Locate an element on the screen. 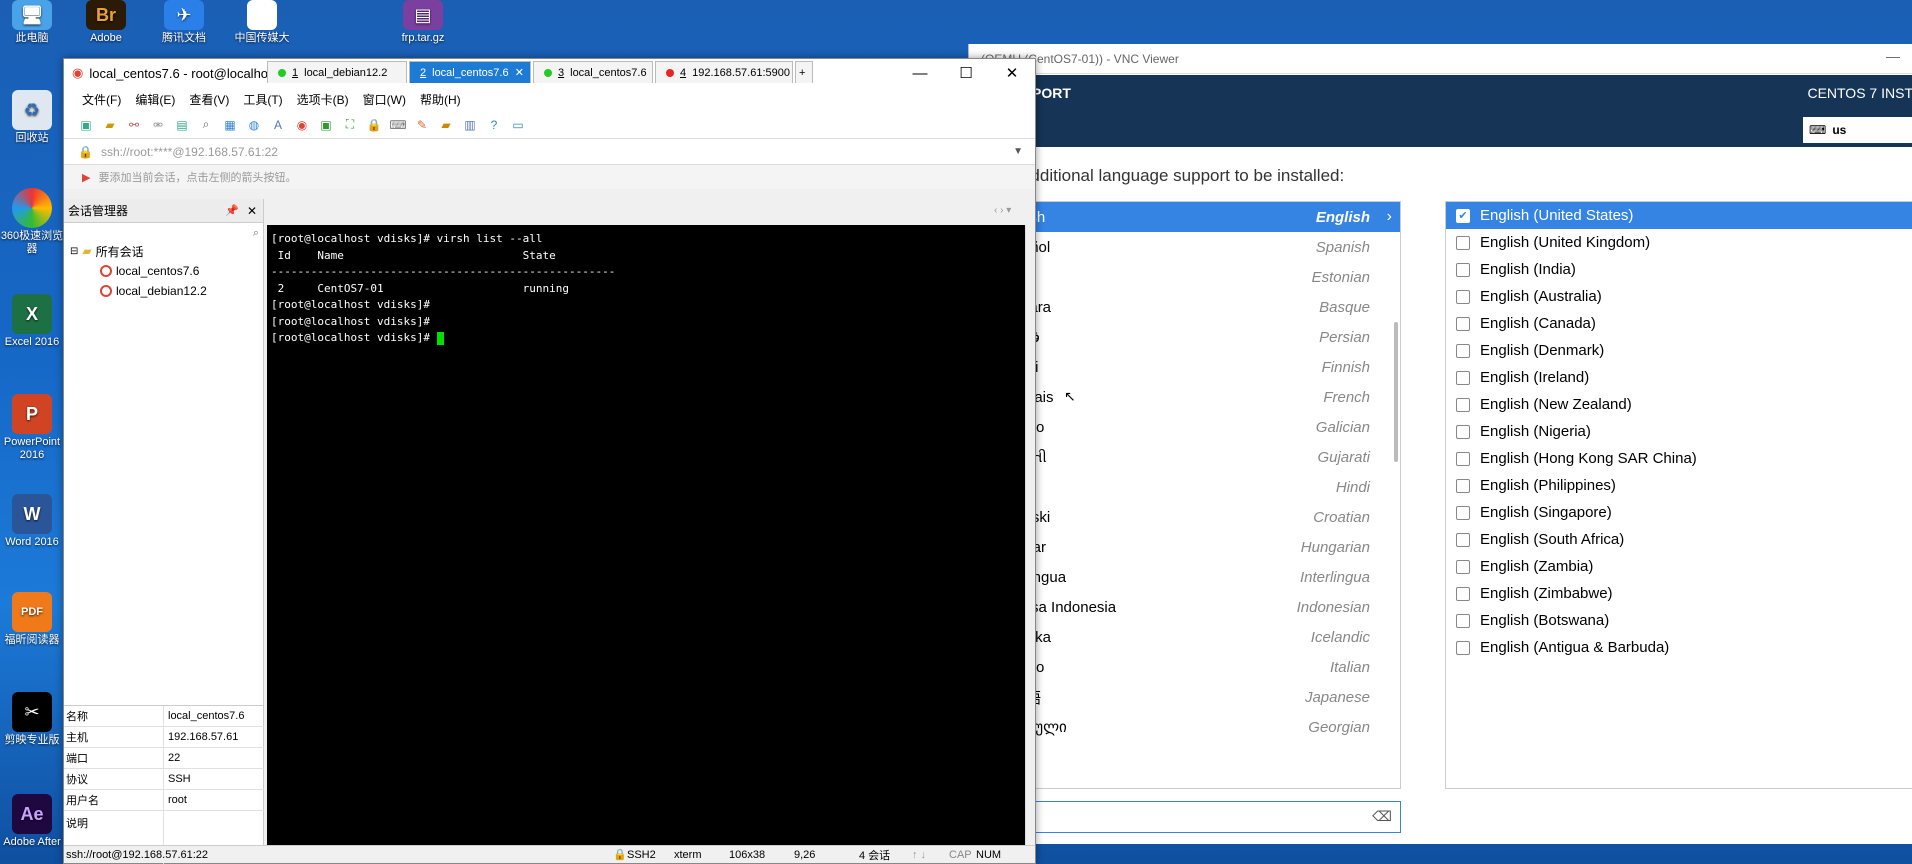  session-item: local_centos7.6 is located at coordinates (166, 271).